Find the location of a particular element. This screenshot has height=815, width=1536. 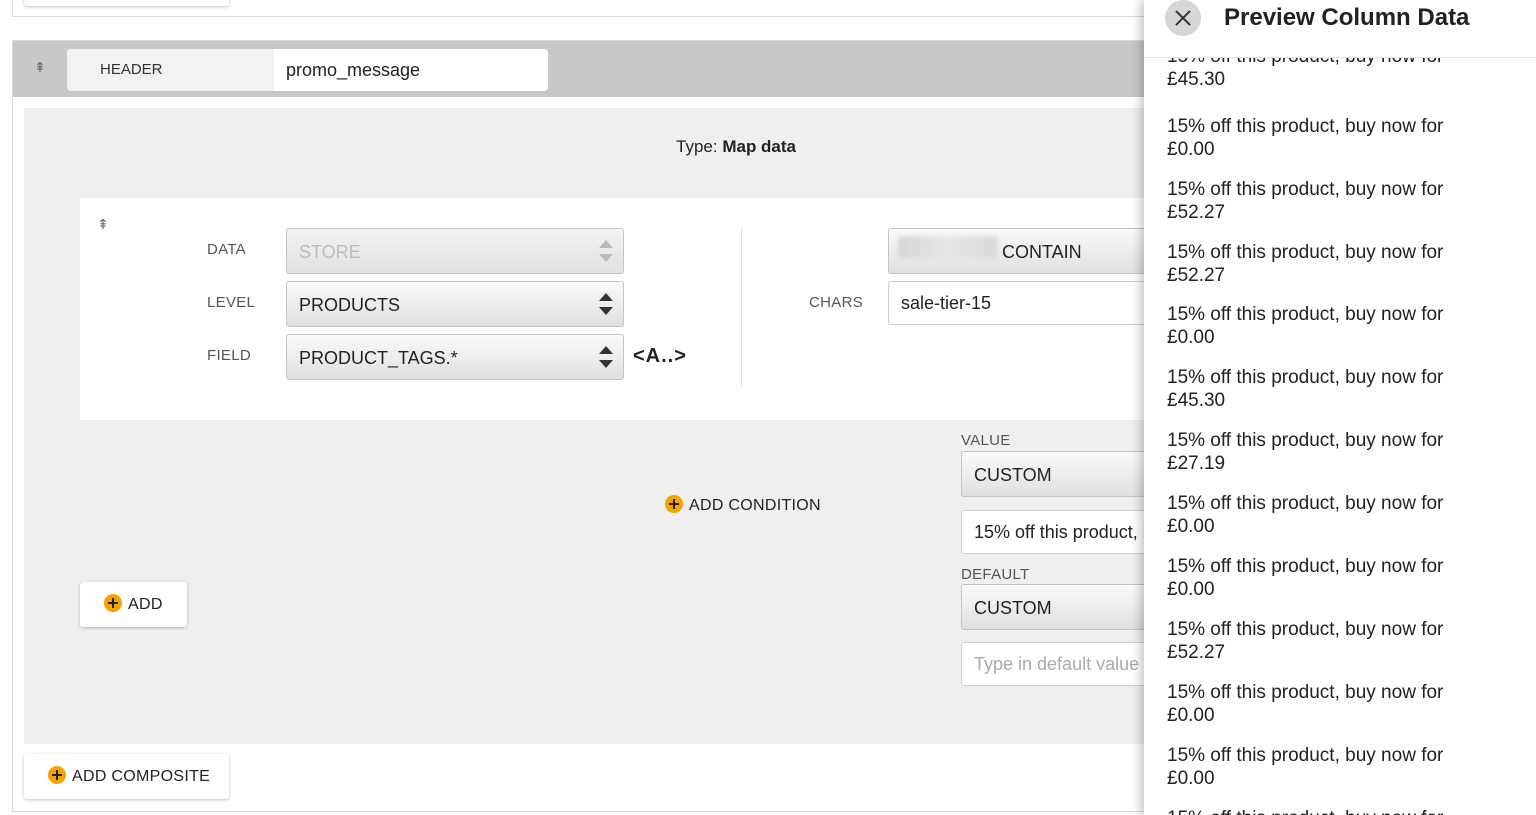

add-button: ADD is located at coordinates (133, 604).